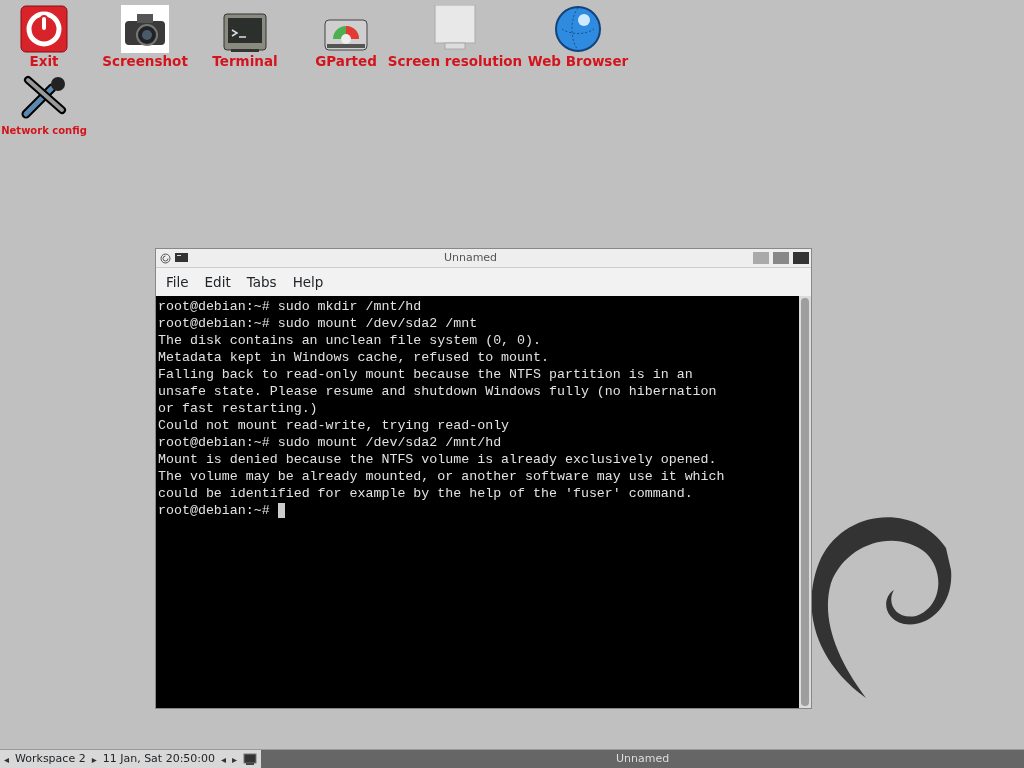 The height and width of the screenshot is (768, 1024). What do you see at coordinates (214, 510) in the screenshot?
I see `terminal-line: root@debian:~#` at bounding box center [214, 510].